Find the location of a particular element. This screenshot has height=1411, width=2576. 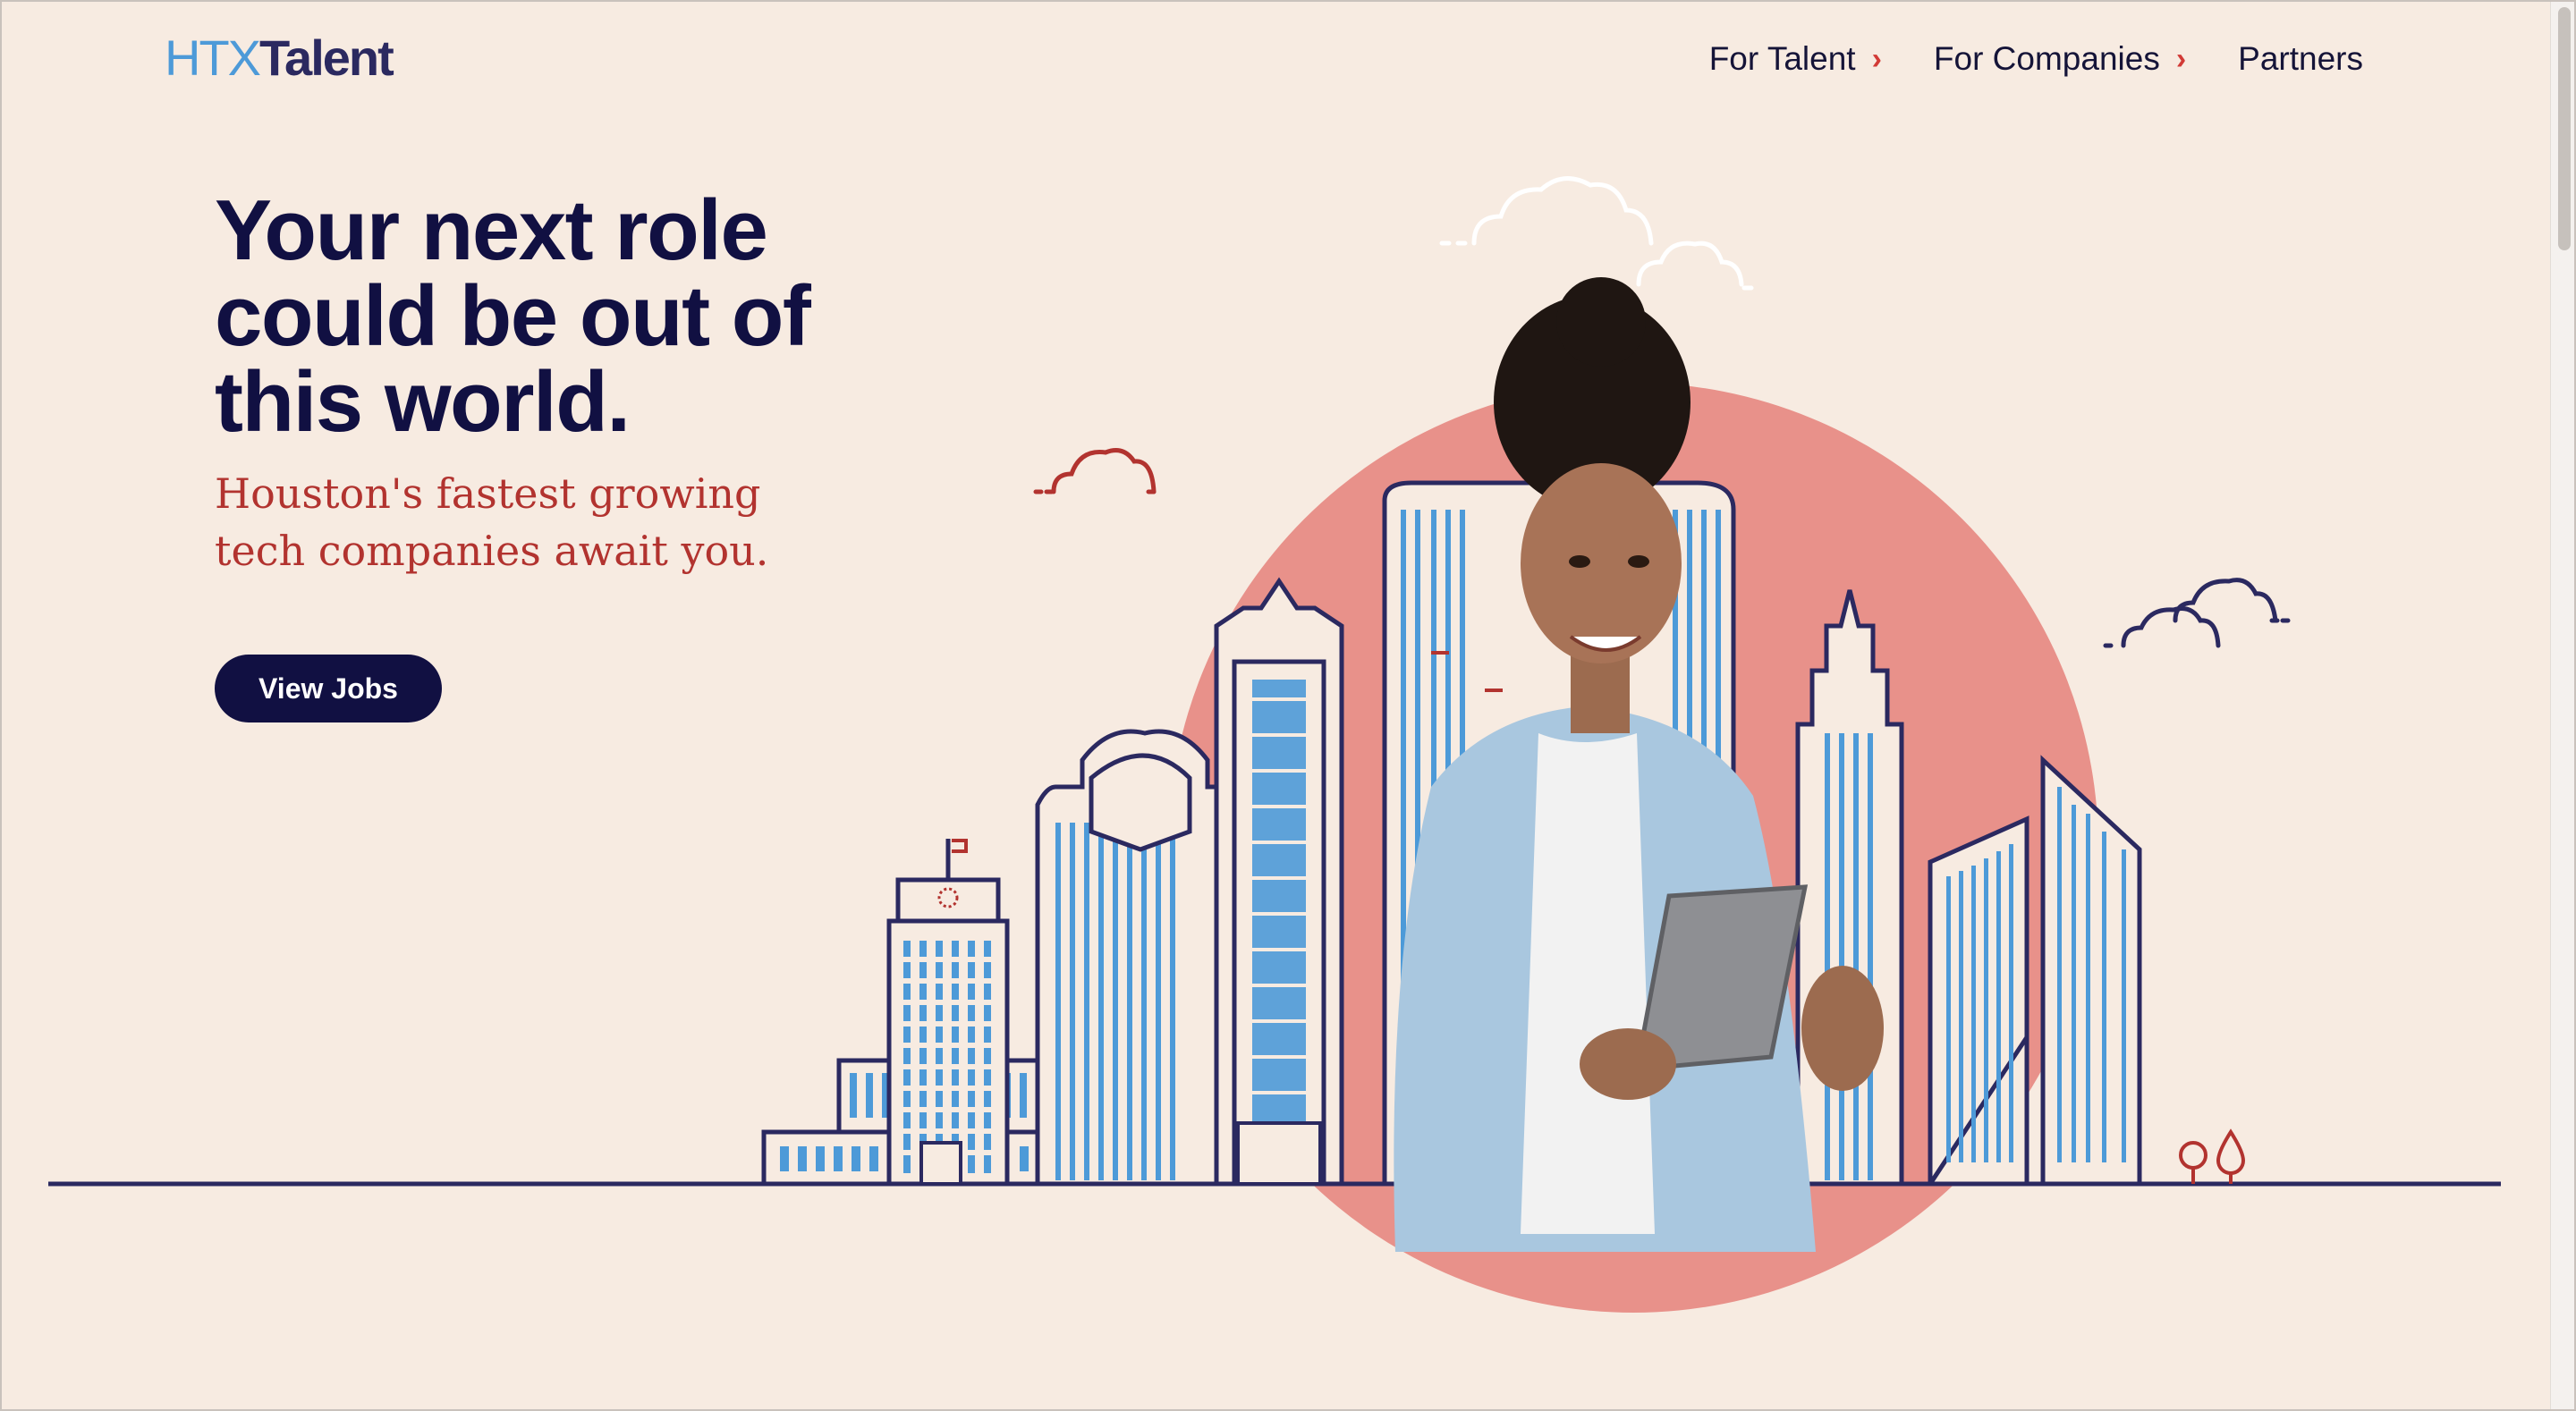

logo-suffix: Talent is located at coordinates (326, 58).